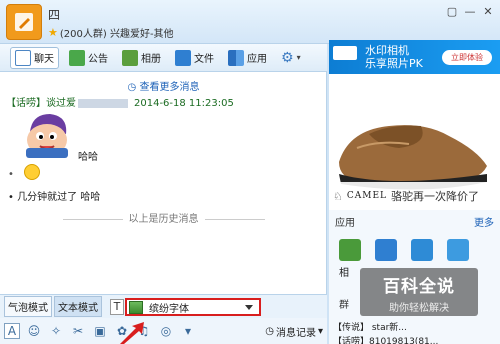  I want to click on album-app-icon, so click(350, 250).